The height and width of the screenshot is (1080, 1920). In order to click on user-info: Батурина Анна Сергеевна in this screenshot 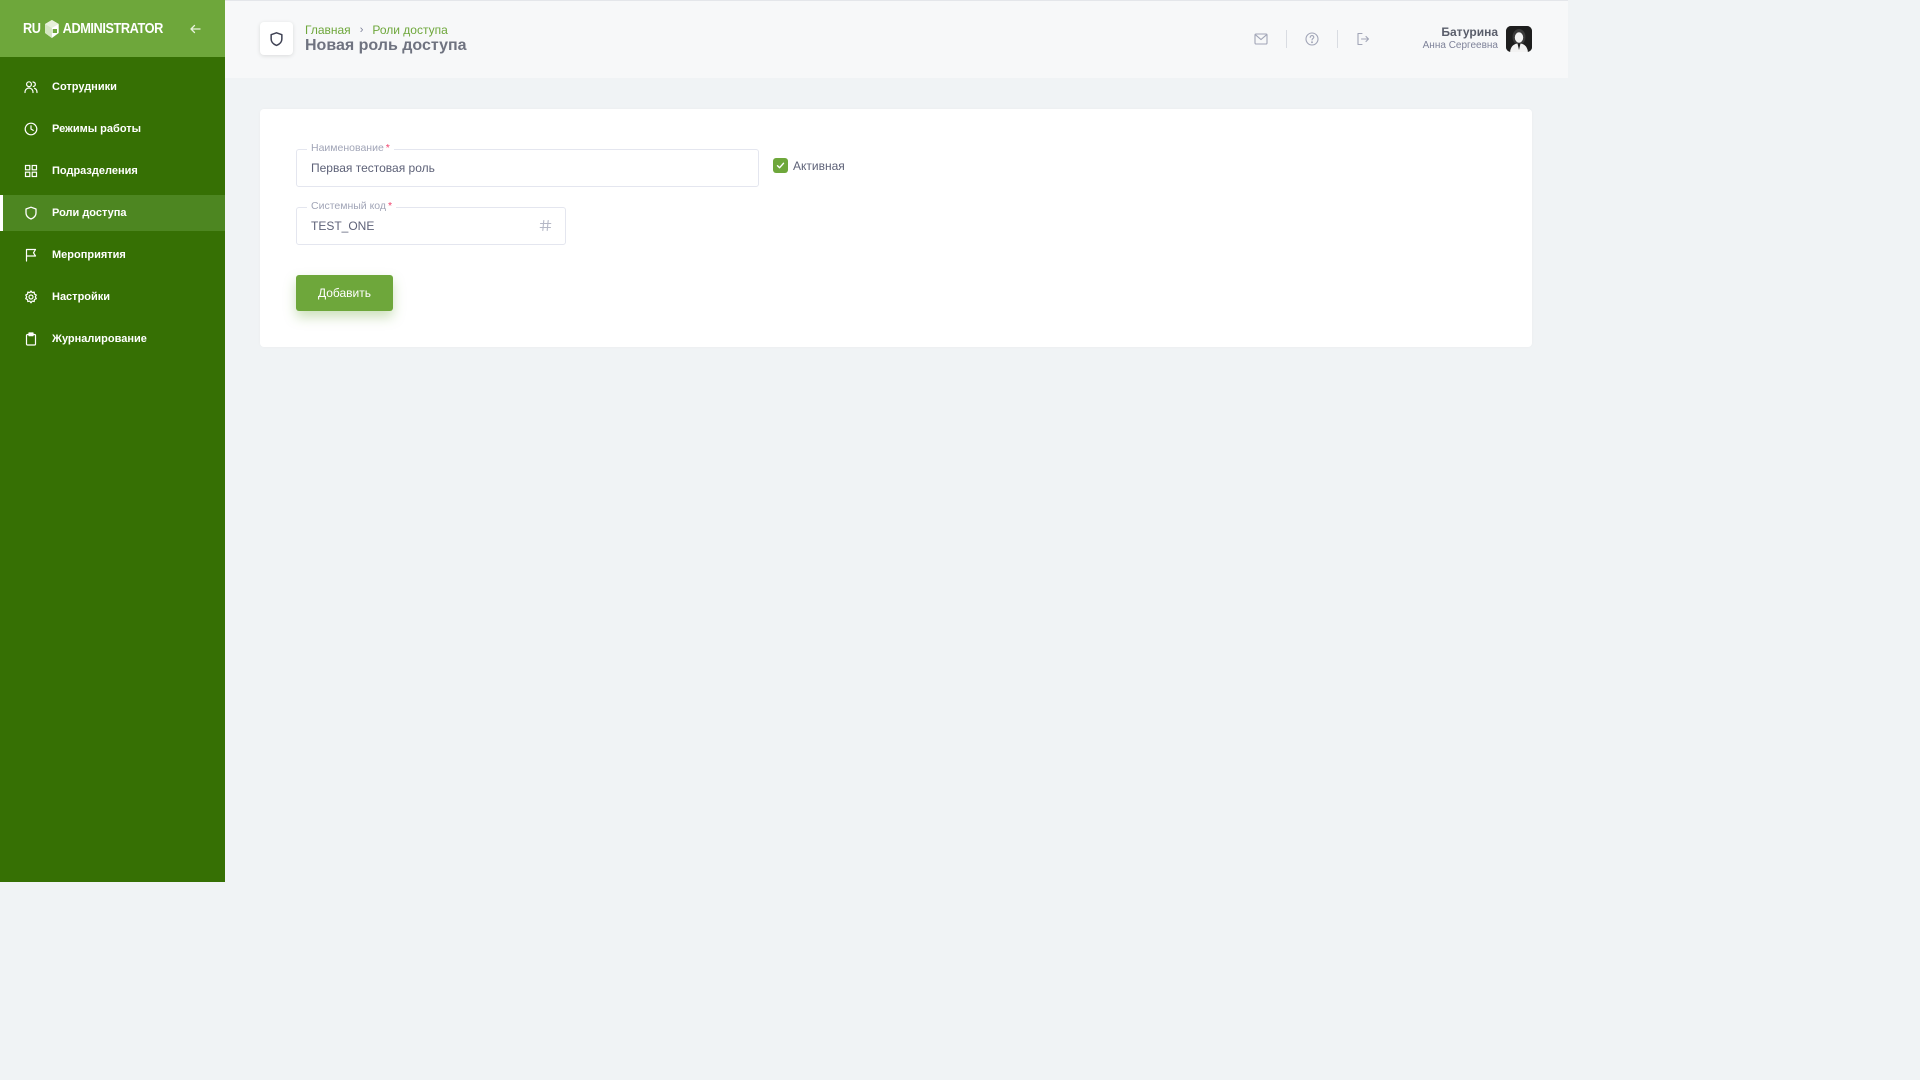, I will do `click(1460, 39)`.